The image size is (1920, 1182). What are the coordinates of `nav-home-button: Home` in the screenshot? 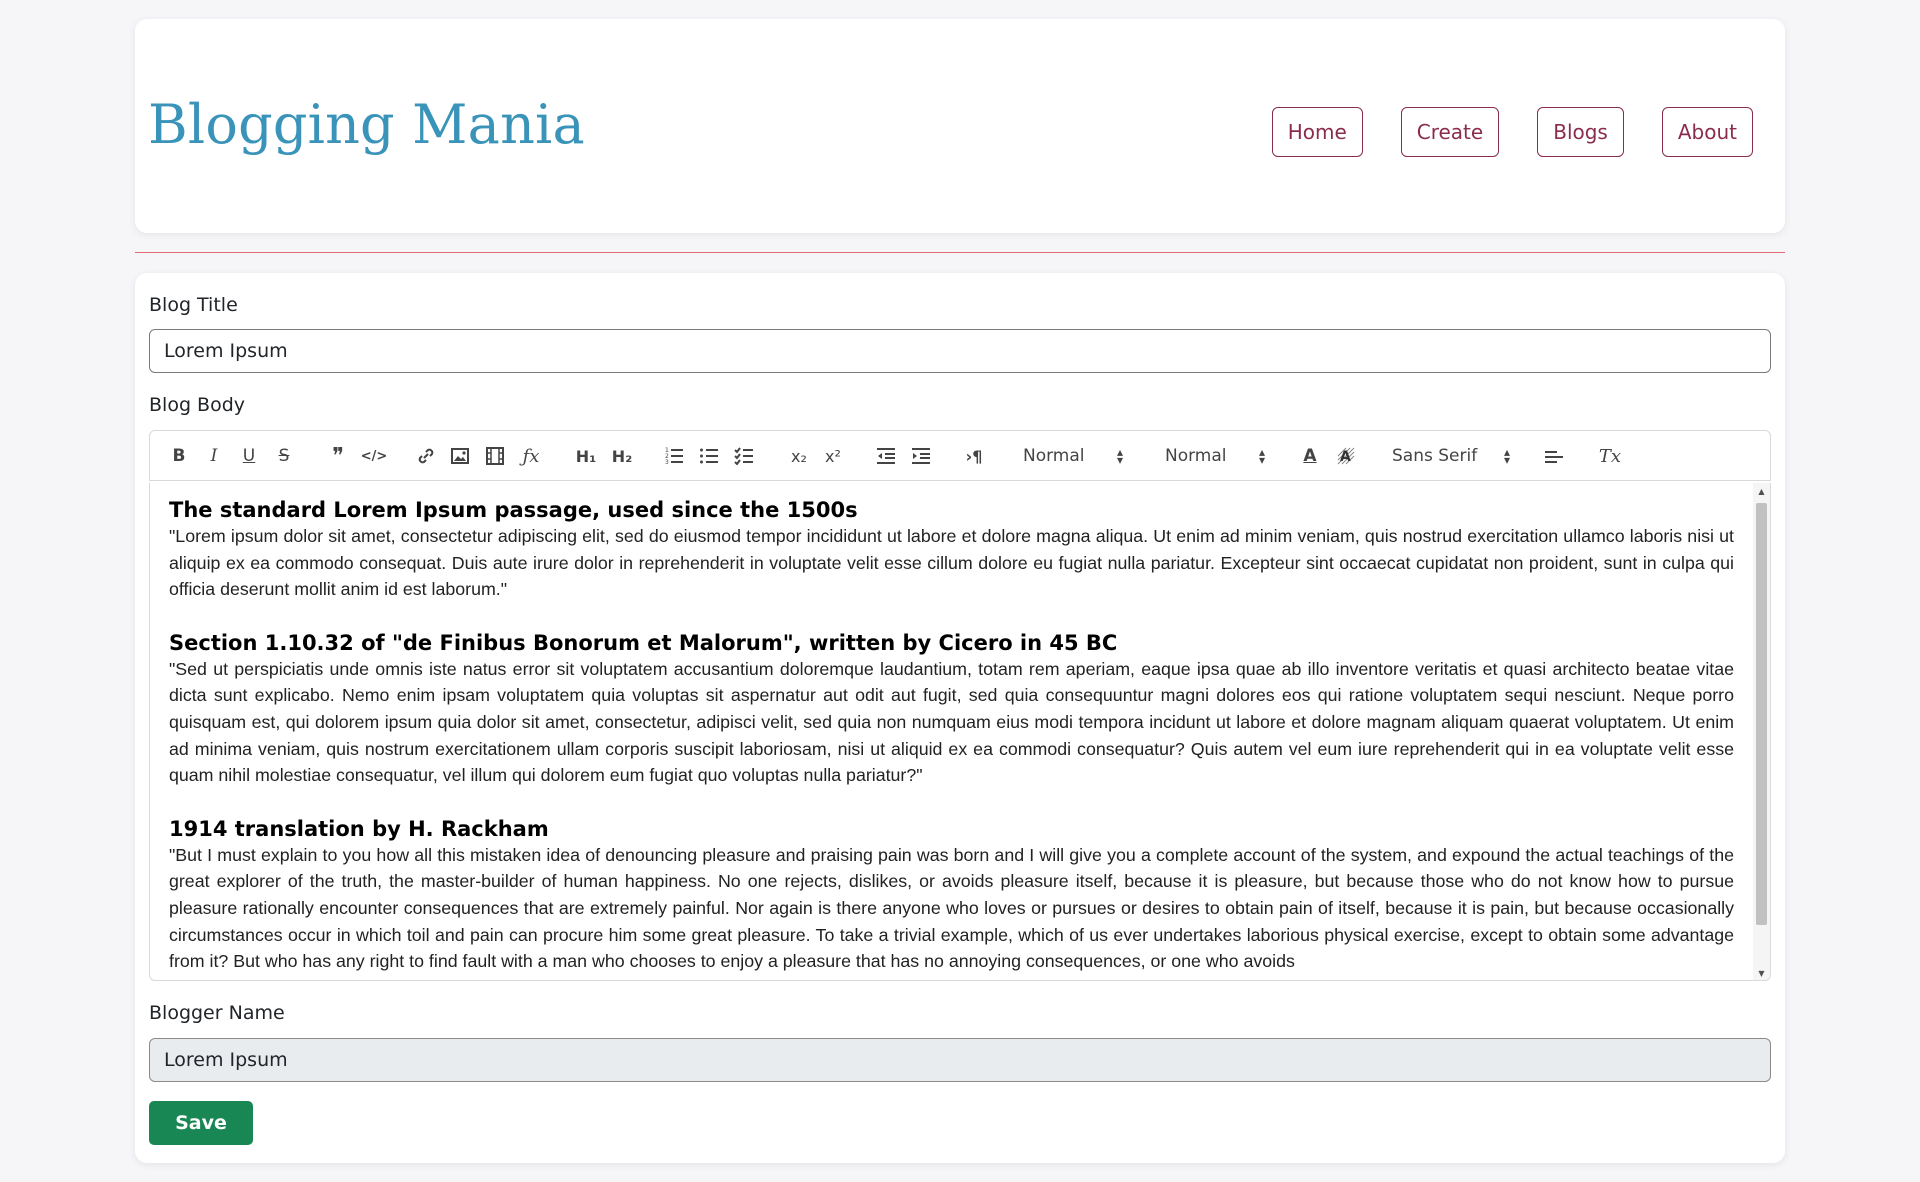 It's located at (1317, 132).